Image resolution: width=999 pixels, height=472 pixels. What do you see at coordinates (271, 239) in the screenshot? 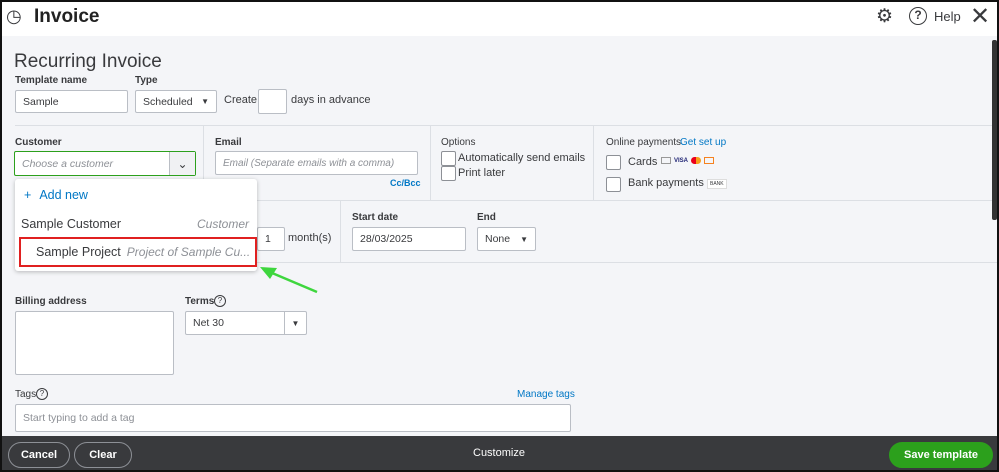
I see `interval-every-input: 1` at bounding box center [271, 239].